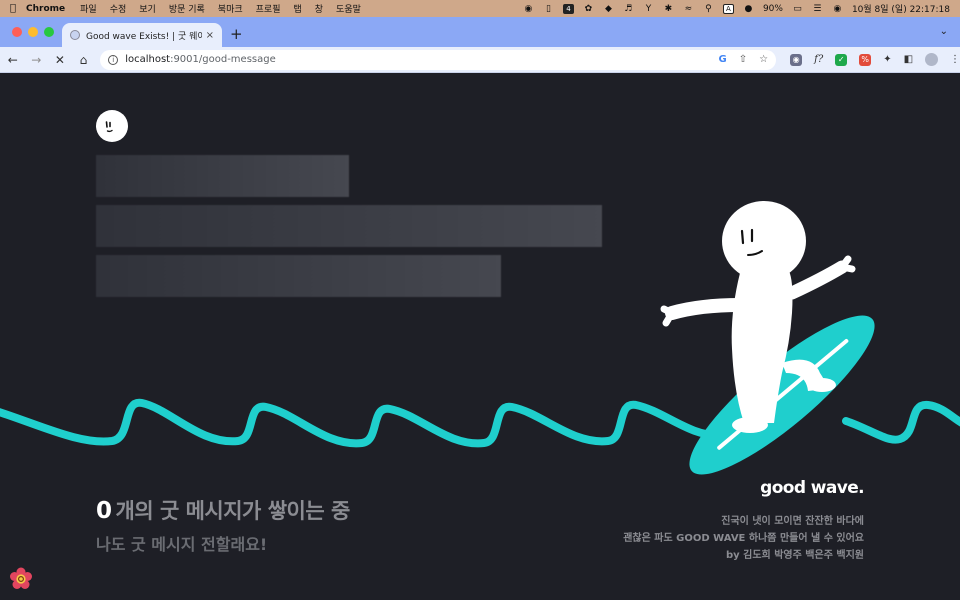 The height and width of the screenshot is (600, 960). I want to click on tab-title: Good wave Exists! | 굿 웨이브, so click(144, 36).